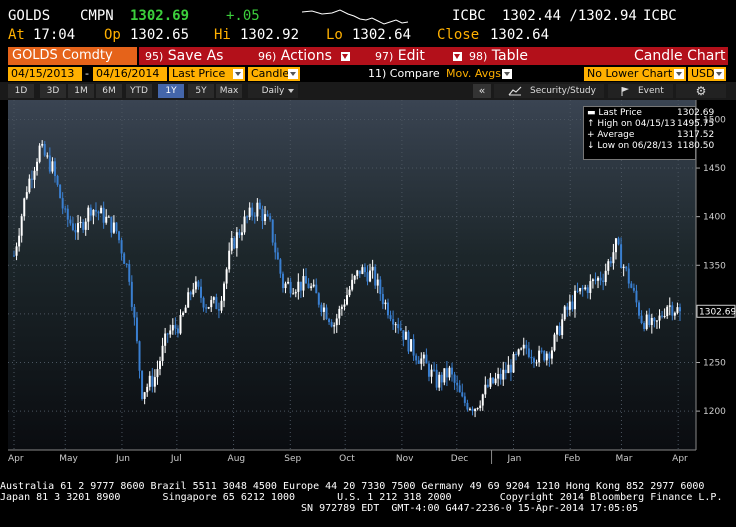 This screenshot has width=736, height=527. I want to click on price-source: CMPN, so click(97, 16).